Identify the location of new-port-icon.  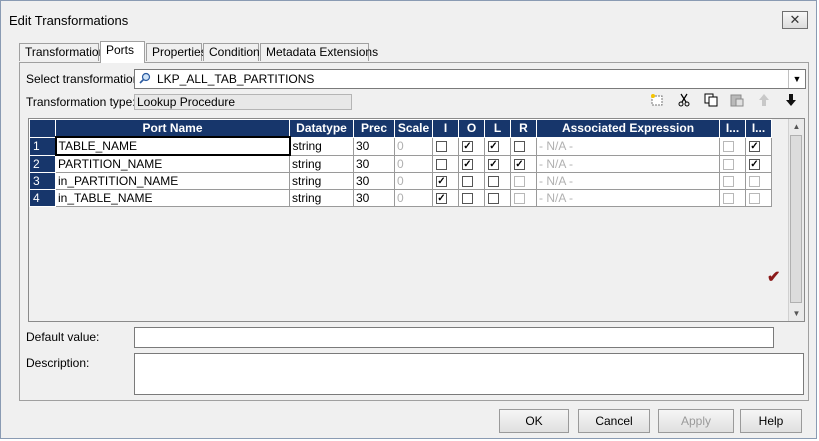
(657, 102).